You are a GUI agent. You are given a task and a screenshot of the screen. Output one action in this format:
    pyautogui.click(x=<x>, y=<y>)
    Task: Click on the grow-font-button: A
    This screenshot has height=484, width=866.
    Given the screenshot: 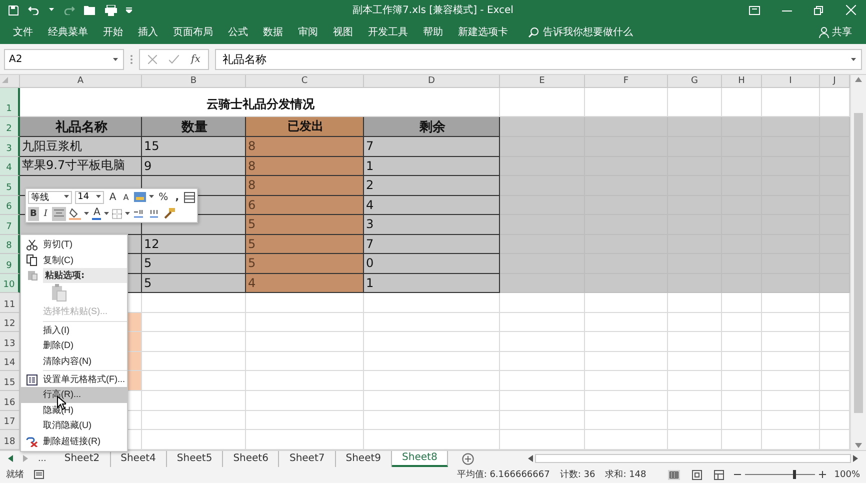 What is the action you would take?
    pyautogui.click(x=112, y=197)
    